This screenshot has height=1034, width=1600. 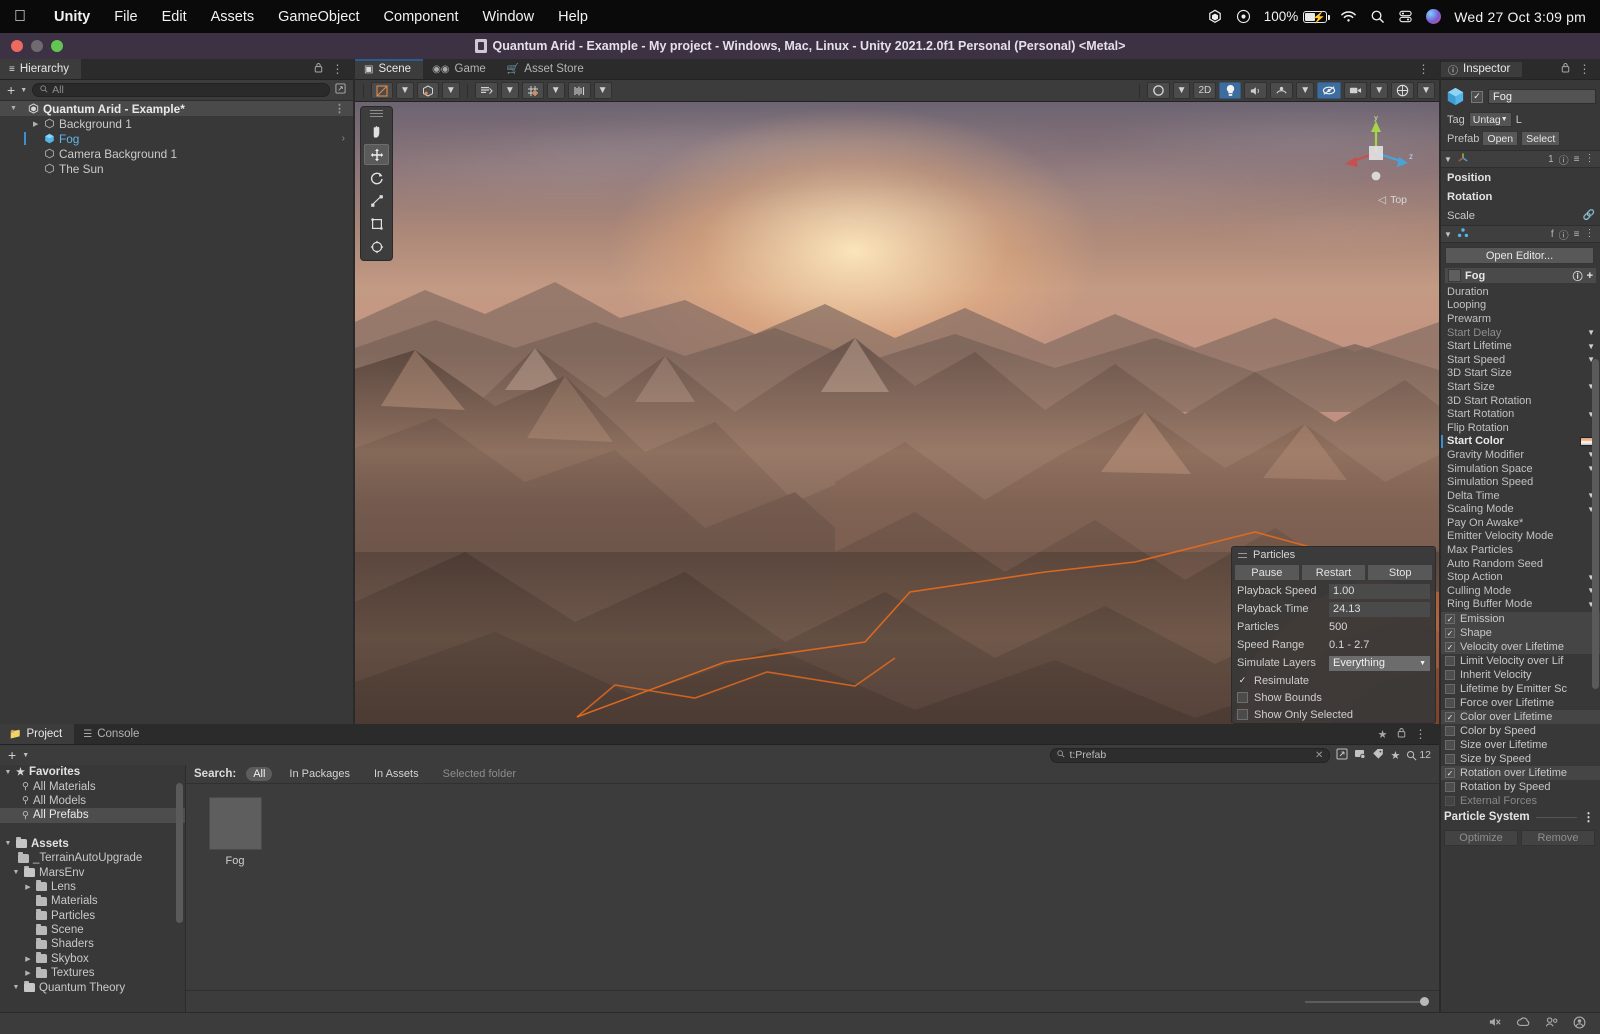 I want to click on toggle-2d-button: 2D, so click(x=1205, y=90).